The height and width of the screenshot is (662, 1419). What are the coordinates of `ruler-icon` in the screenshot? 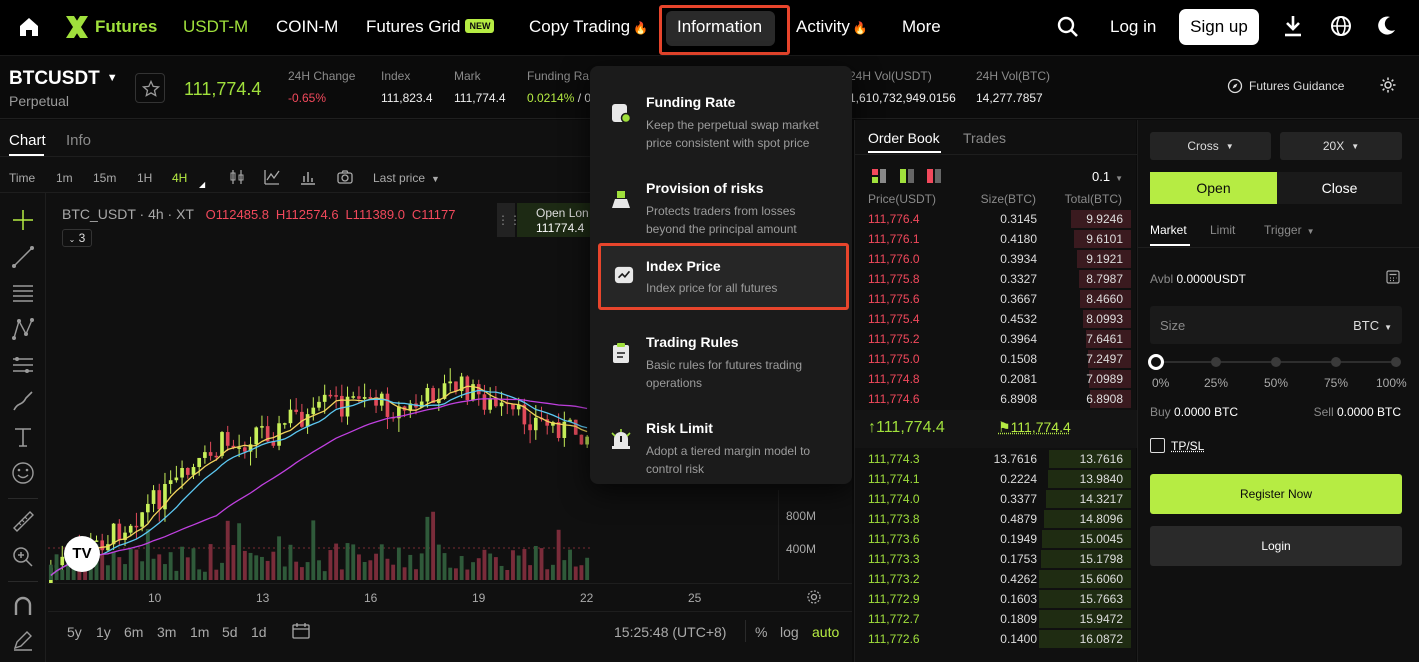 It's located at (23, 521).